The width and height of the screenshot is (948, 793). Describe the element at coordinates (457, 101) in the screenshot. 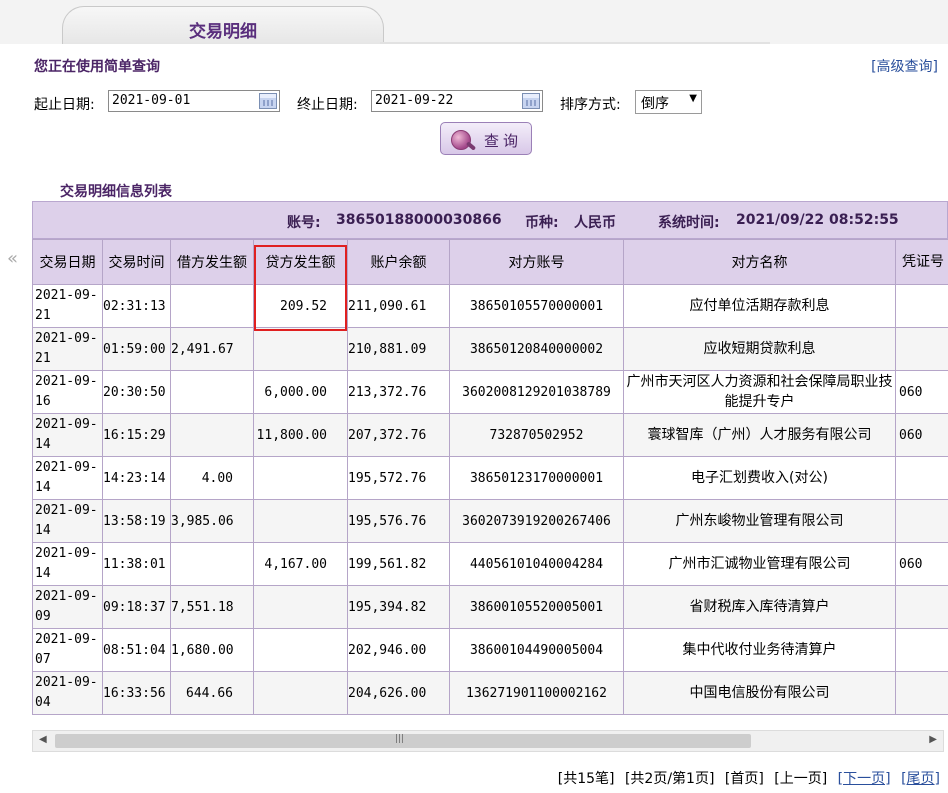

I see `end-date-input: 2021-09-22` at that location.